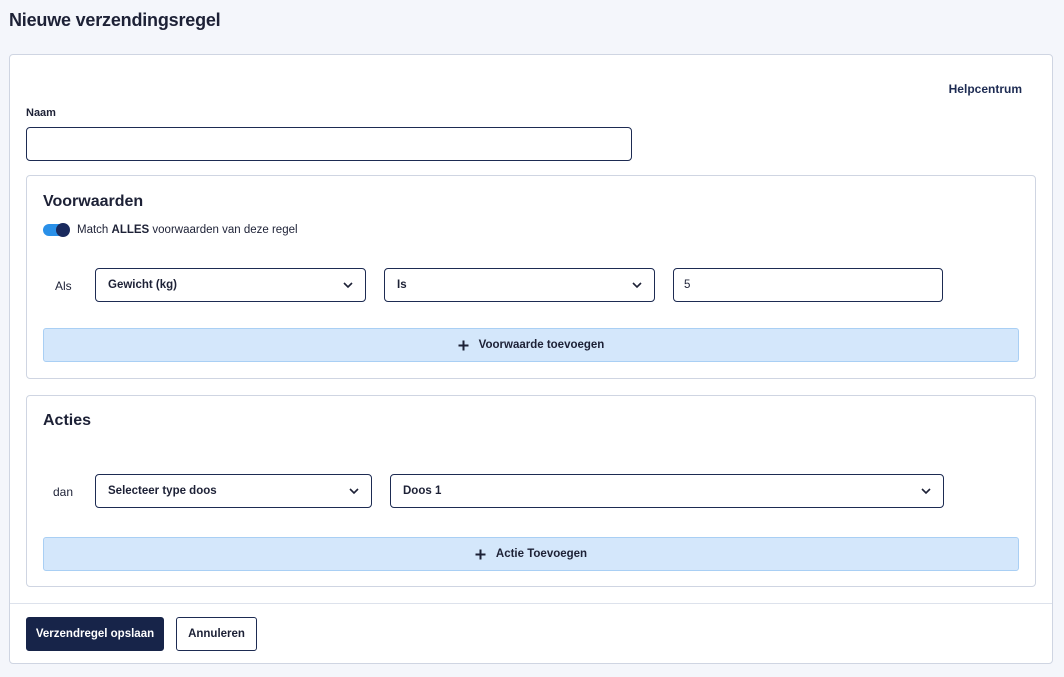  I want to click on add-action-label: Actie Toevoegen, so click(541, 554).